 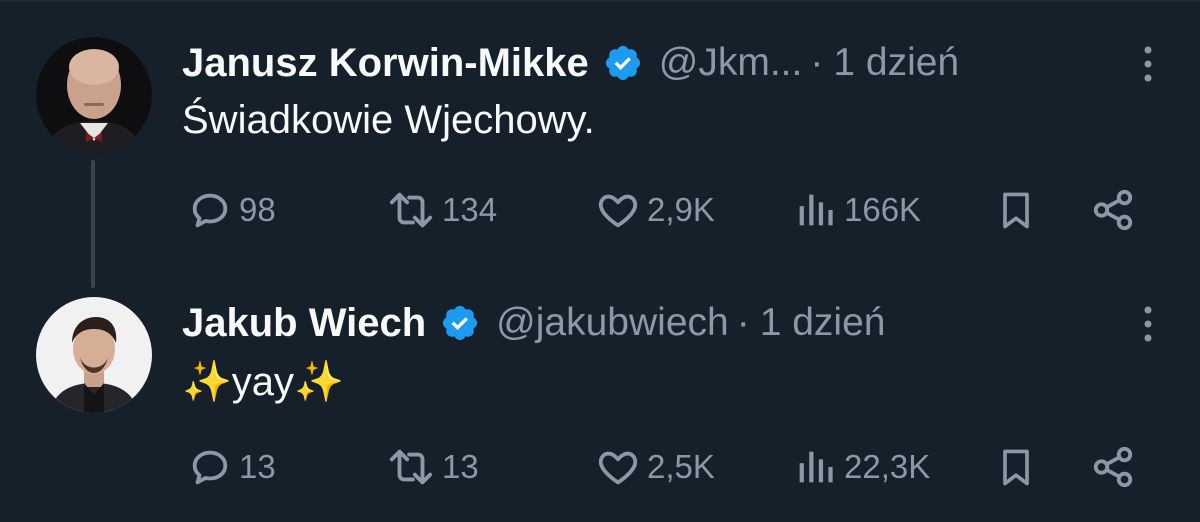 What do you see at coordinates (257, 209) in the screenshot?
I see `reply-count: 98` at bounding box center [257, 209].